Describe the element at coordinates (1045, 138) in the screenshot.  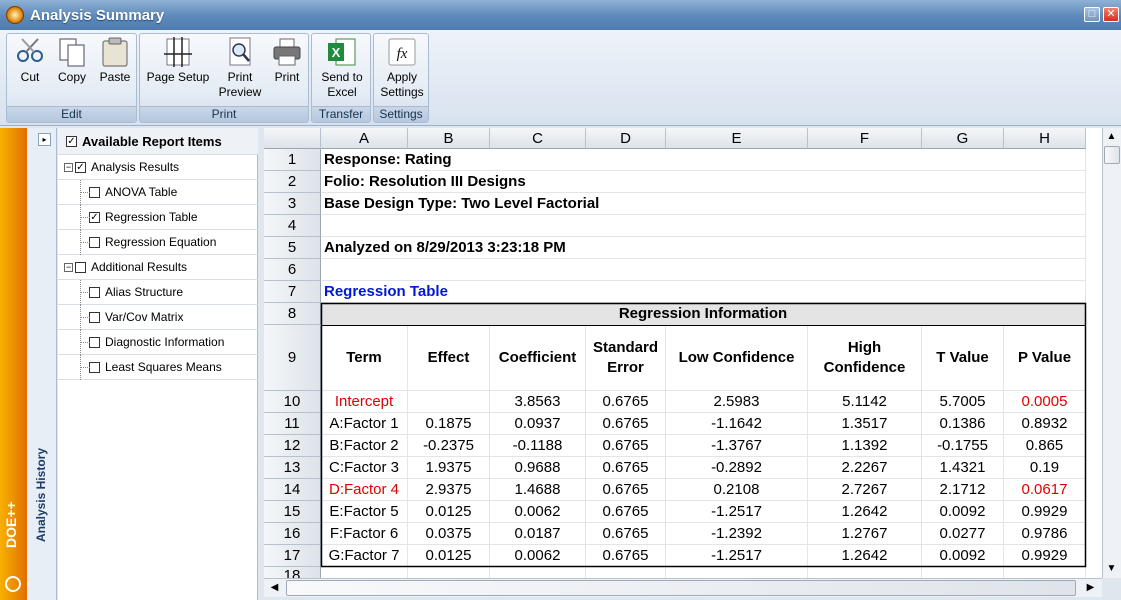
I see `column-header: H` at that location.